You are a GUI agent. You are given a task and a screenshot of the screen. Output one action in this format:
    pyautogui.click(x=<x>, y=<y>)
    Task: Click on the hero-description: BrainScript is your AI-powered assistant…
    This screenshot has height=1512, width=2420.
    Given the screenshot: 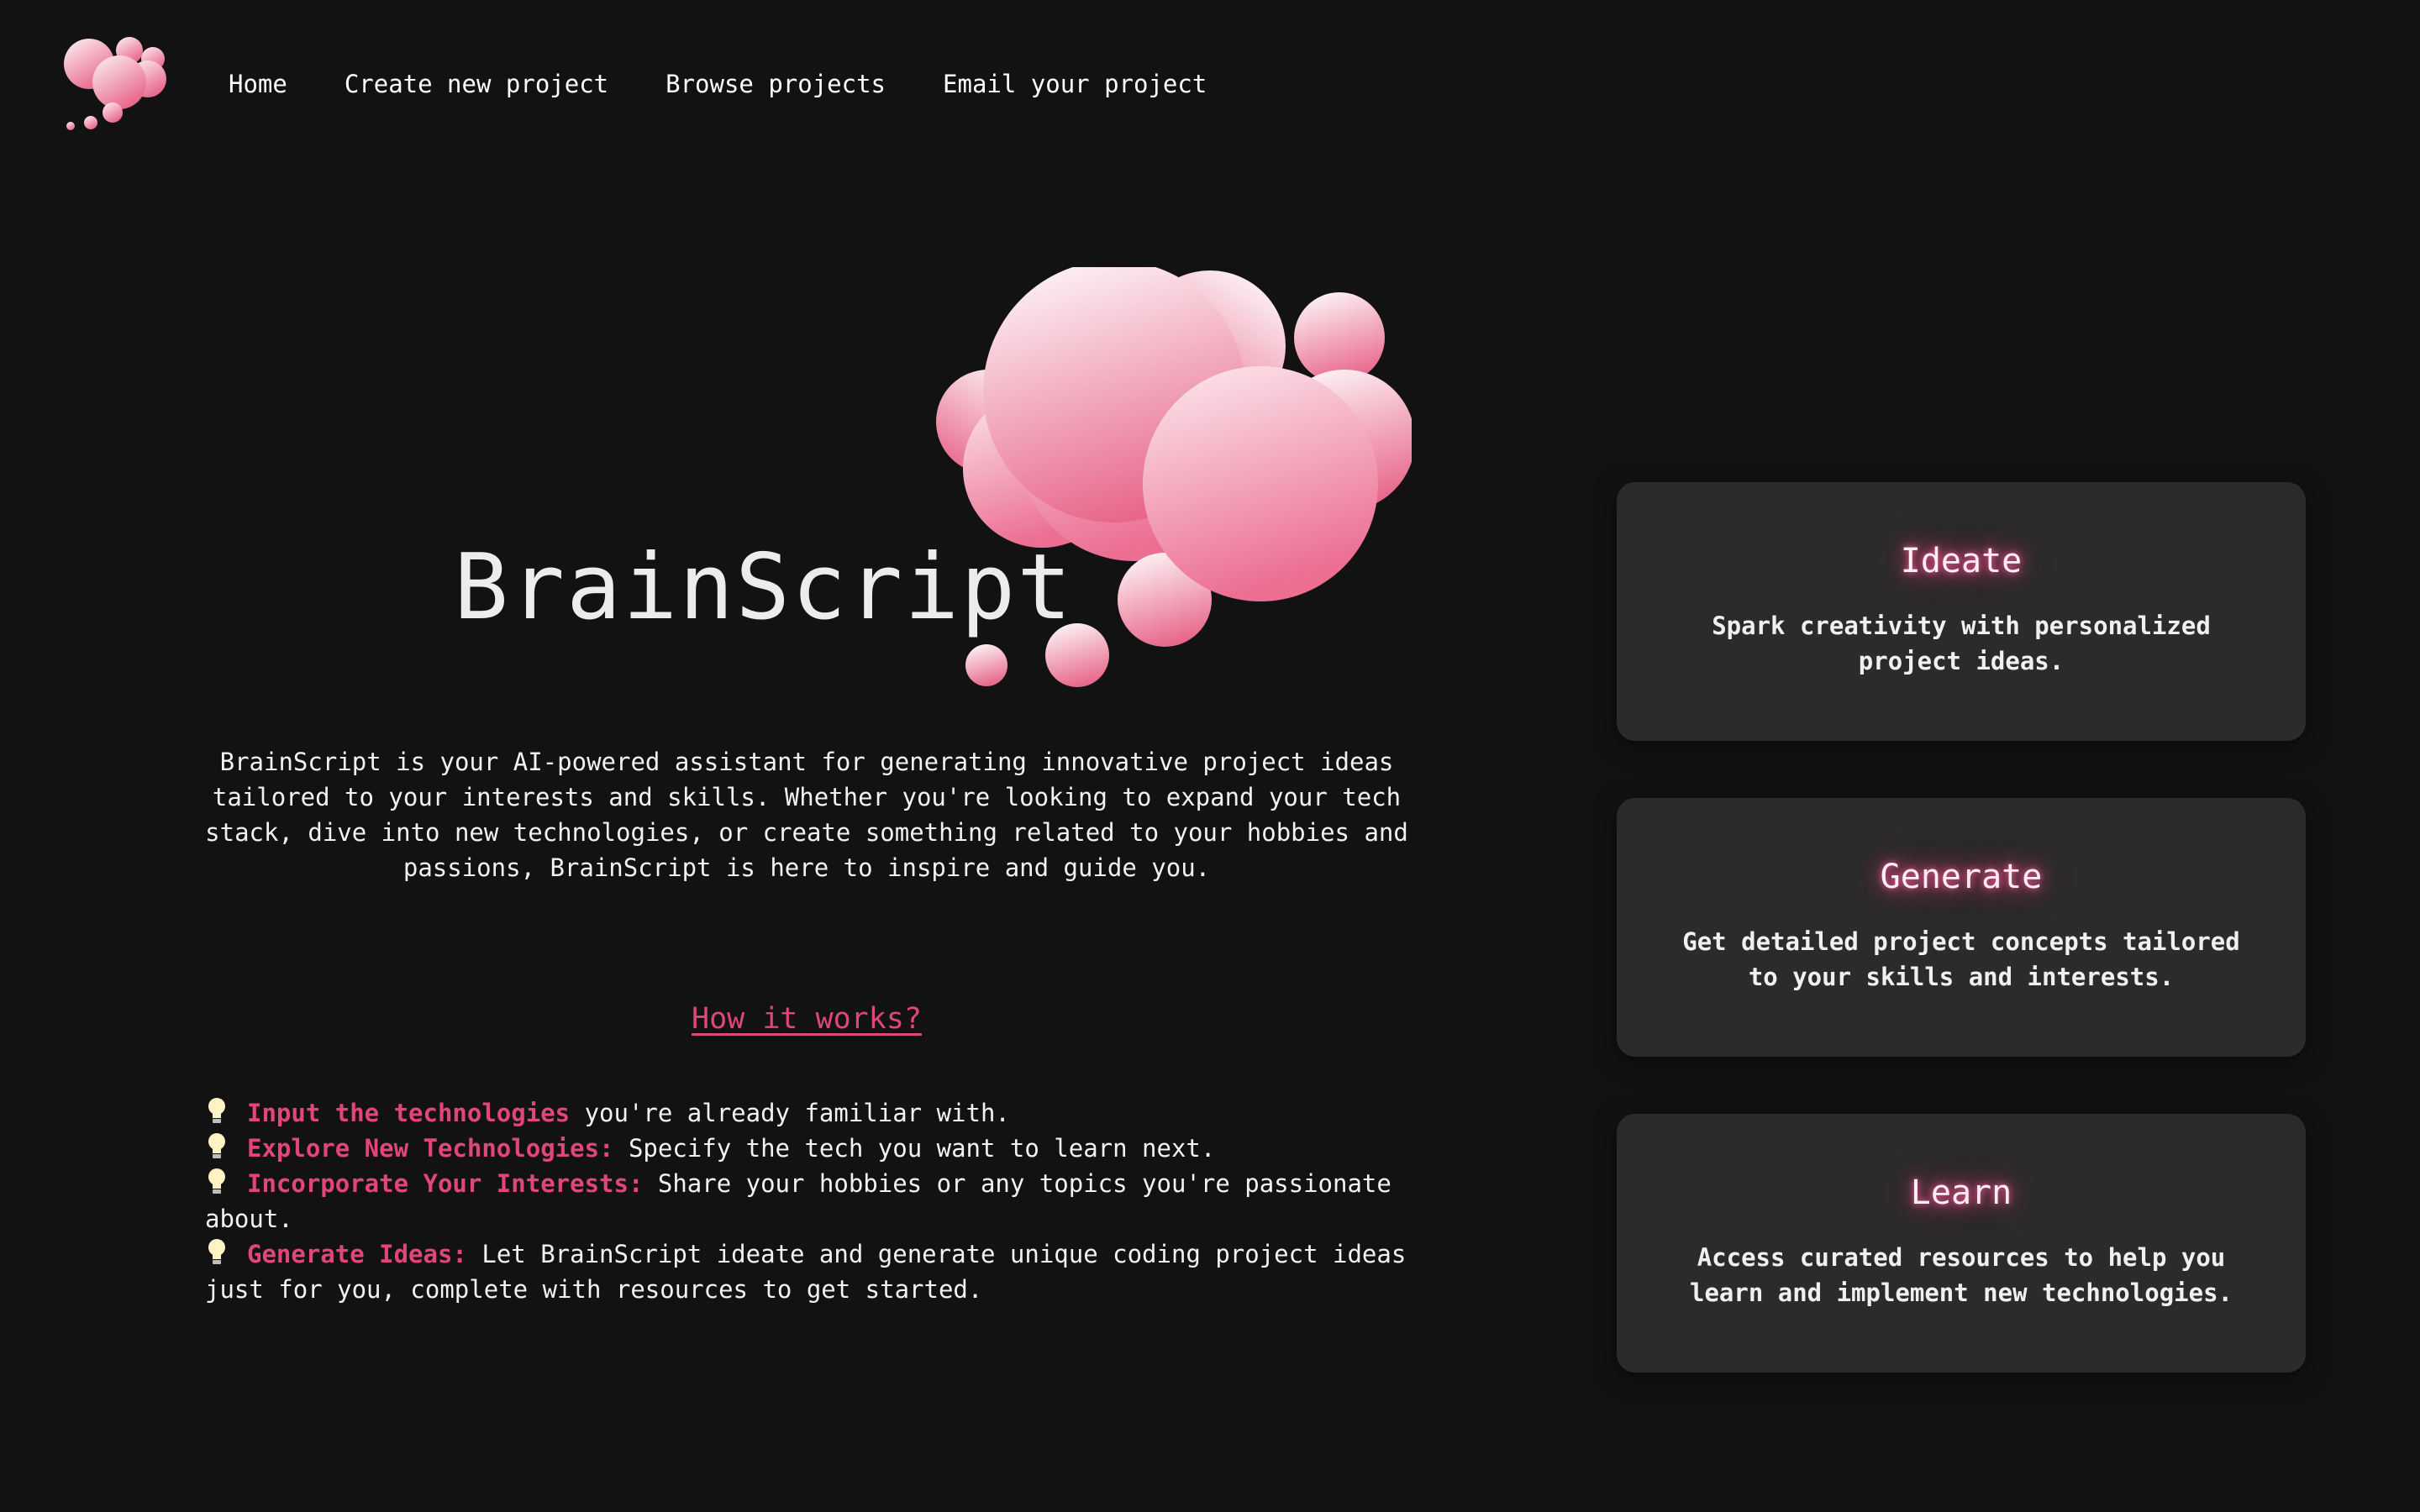 What is the action you would take?
    pyautogui.click(x=807, y=815)
    